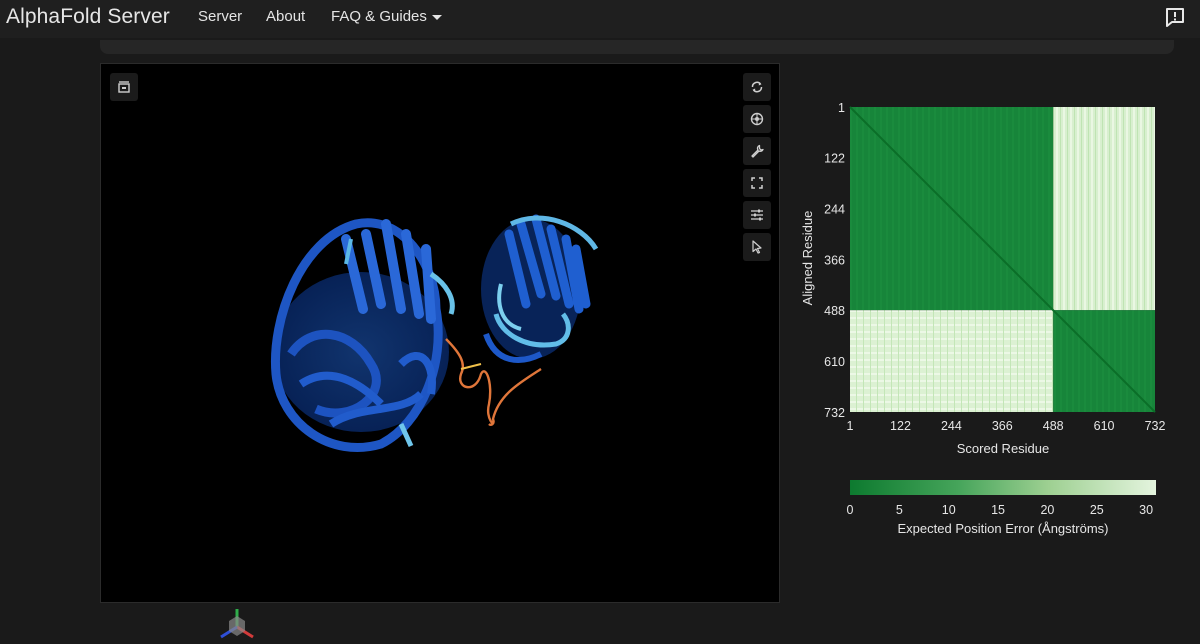  I want to click on y-tick-label: 366, so click(834, 260).